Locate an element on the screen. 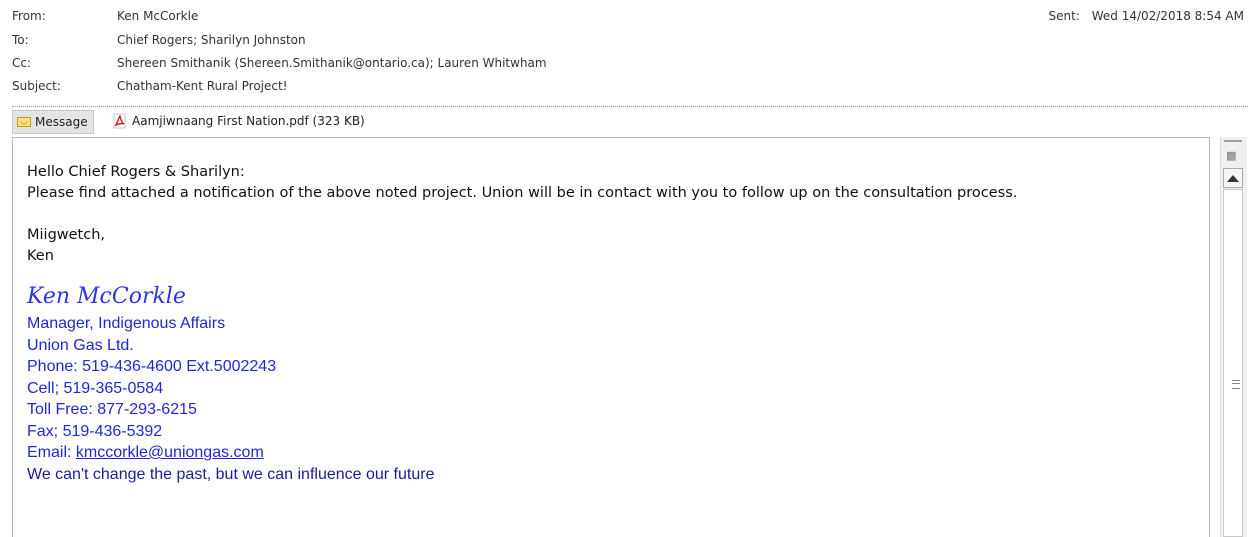  pdf-attachment-label: Aamjiwnaang First Nation.pdf (323 KB) is located at coordinates (248, 121).